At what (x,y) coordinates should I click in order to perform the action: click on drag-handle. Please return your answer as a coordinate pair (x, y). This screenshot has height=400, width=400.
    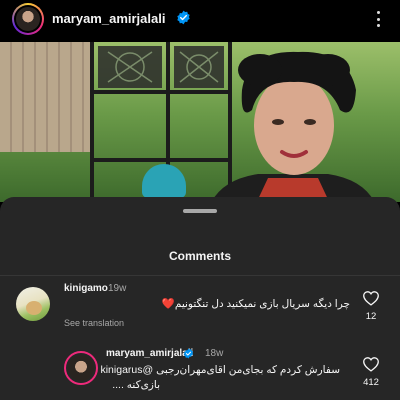
    Looking at the image, I should click on (200, 211).